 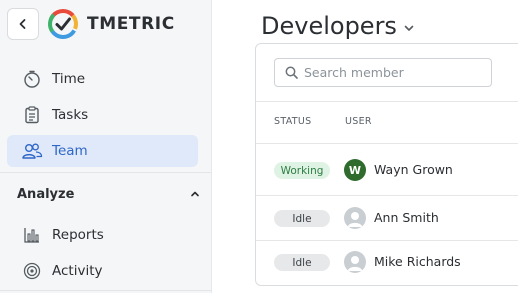 I want to click on sidebar-item-reports: Reports, so click(x=102, y=235).